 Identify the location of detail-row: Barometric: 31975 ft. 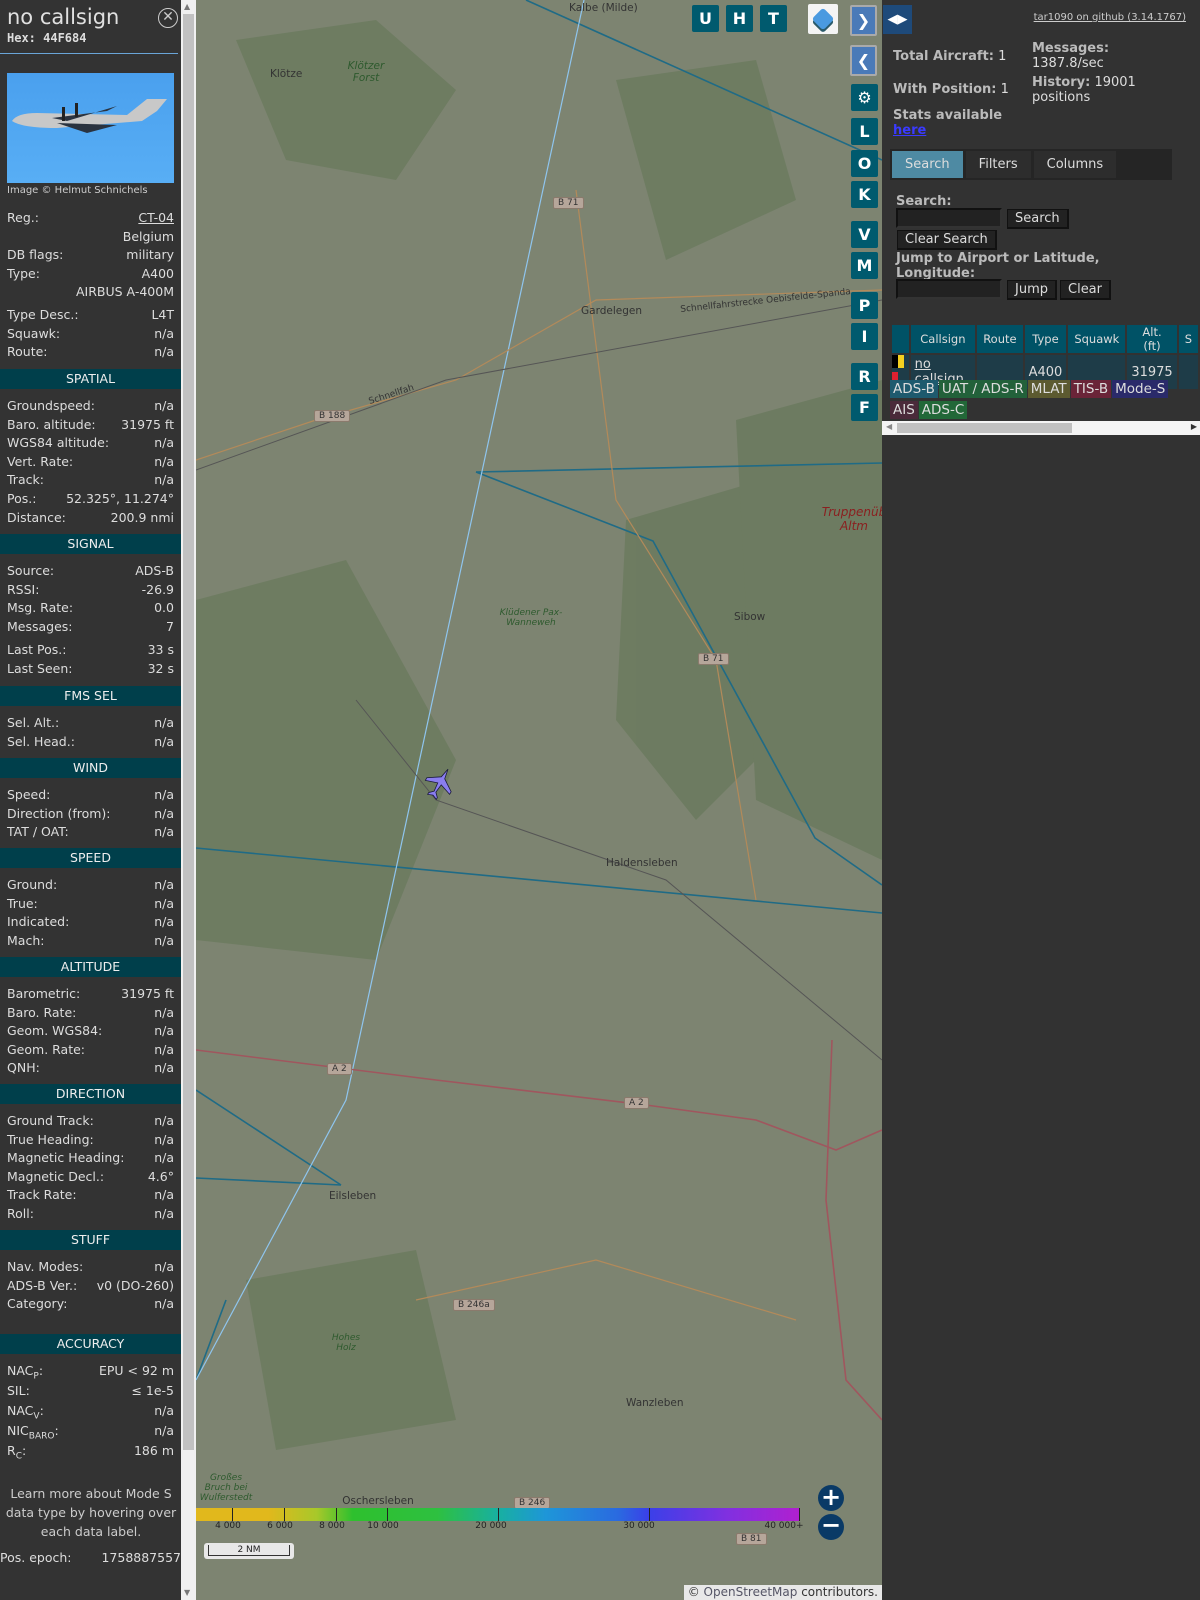
(90, 994).